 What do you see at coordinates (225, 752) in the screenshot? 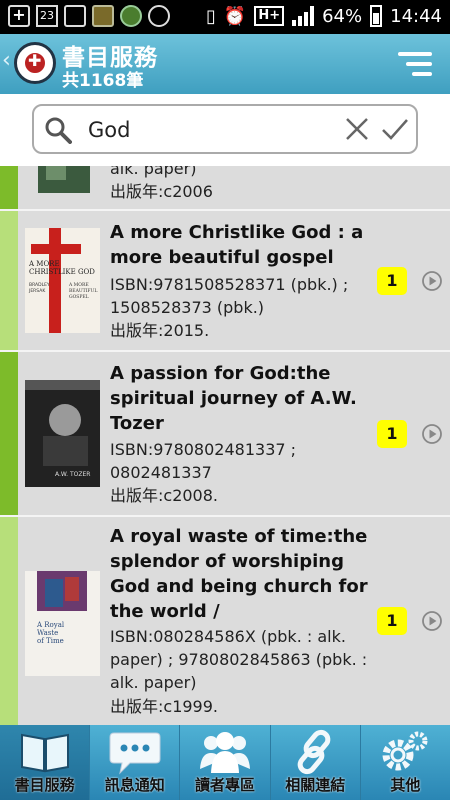
I see `people-icon` at bounding box center [225, 752].